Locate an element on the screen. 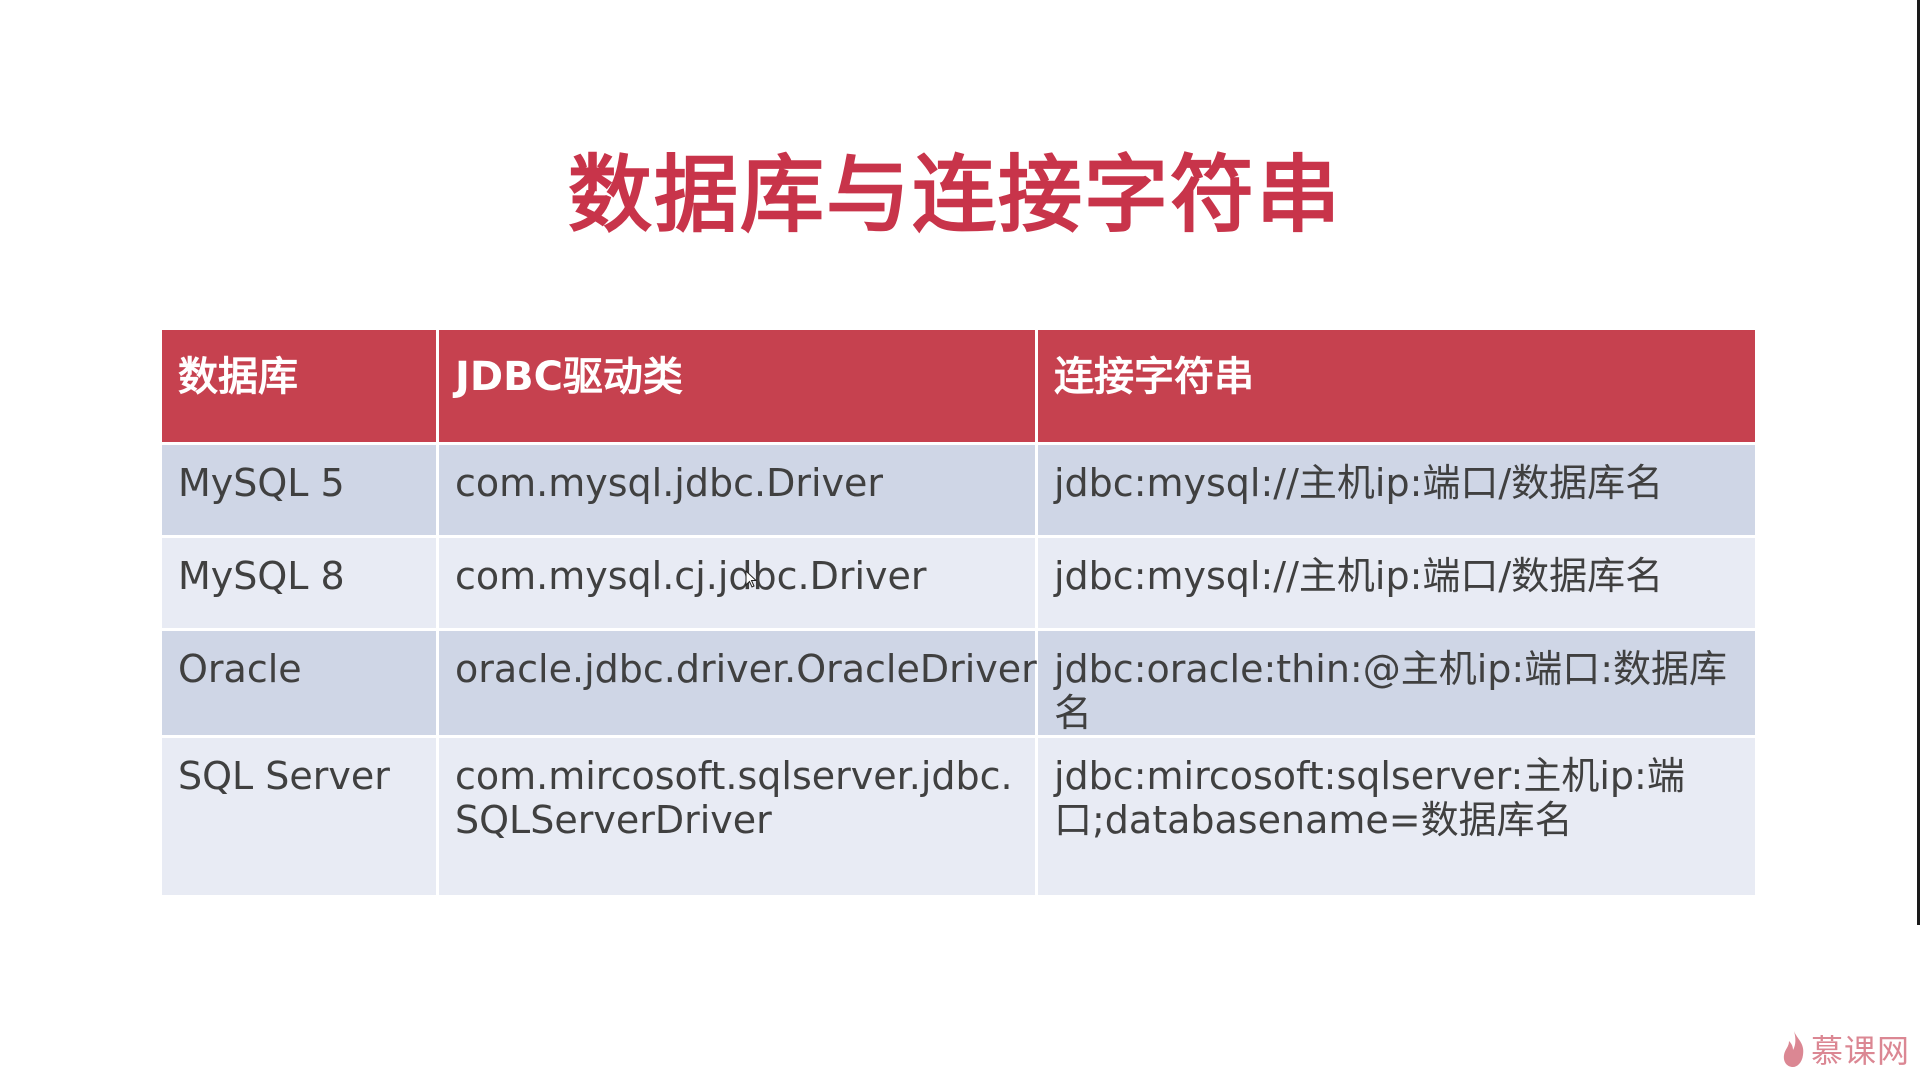  mouse-cursor-icon is located at coordinates (751, 579).